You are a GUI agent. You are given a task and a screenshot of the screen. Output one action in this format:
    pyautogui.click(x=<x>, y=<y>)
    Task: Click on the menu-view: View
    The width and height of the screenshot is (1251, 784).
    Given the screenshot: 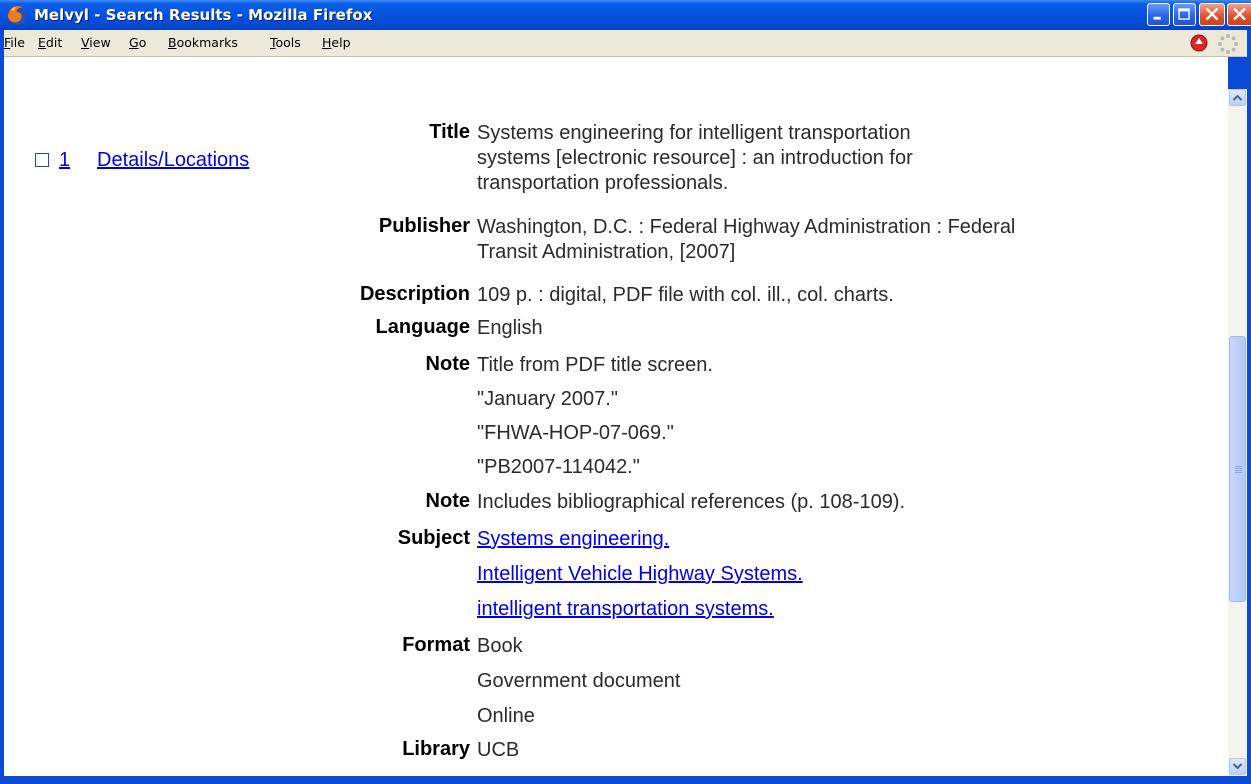 What is the action you would take?
    pyautogui.click(x=96, y=42)
    